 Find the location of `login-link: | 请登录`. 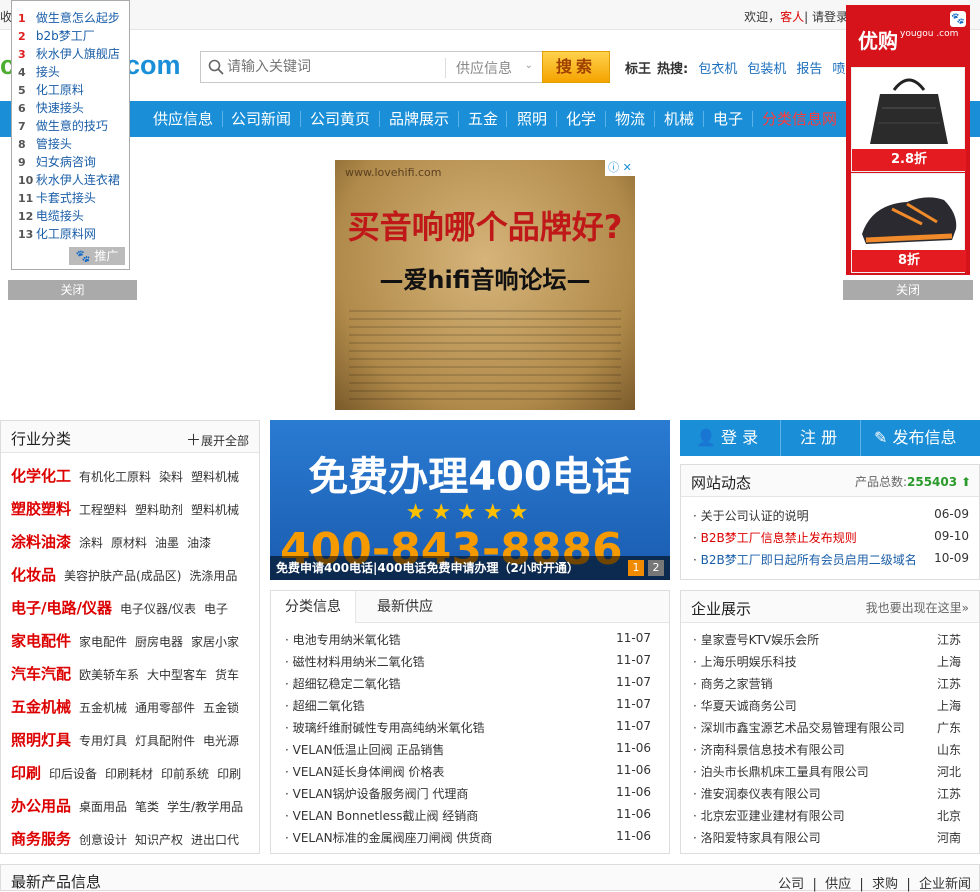

login-link: | 请登录 is located at coordinates (826, 17).